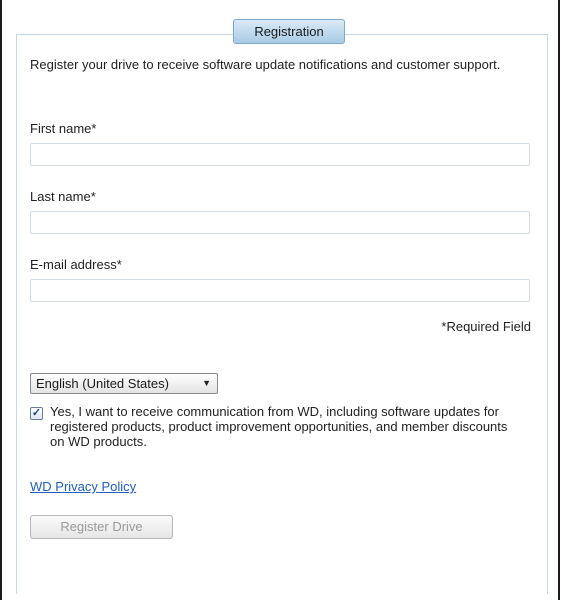 Image resolution: width=562 pixels, height=600 pixels. I want to click on language-select-value: English (United States), so click(102, 383).